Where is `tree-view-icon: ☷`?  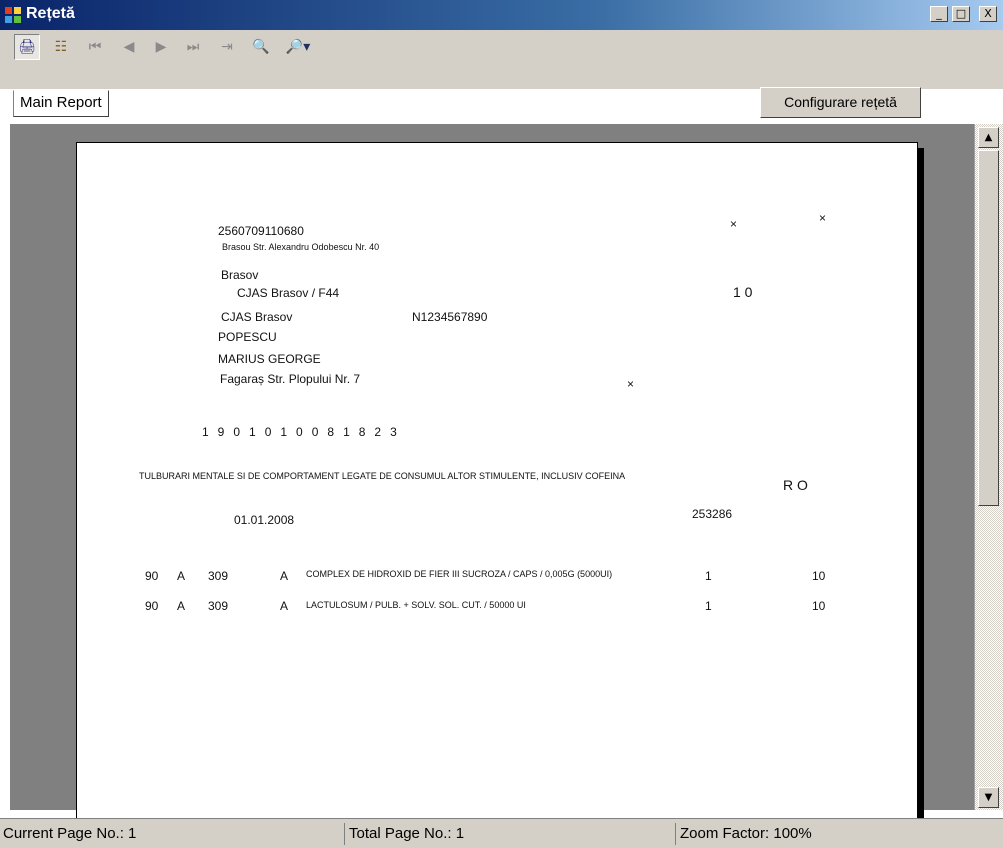 tree-view-icon: ☷ is located at coordinates (61, 47).